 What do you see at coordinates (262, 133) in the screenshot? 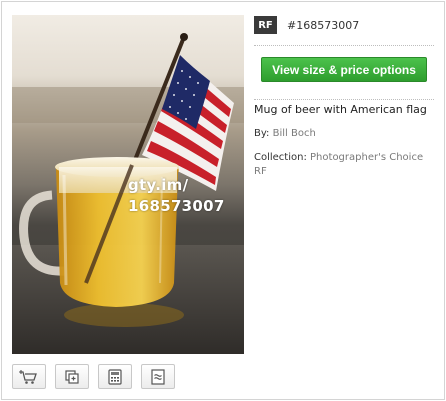
I see `byline-label: By:` at bounding box center [262, 133].